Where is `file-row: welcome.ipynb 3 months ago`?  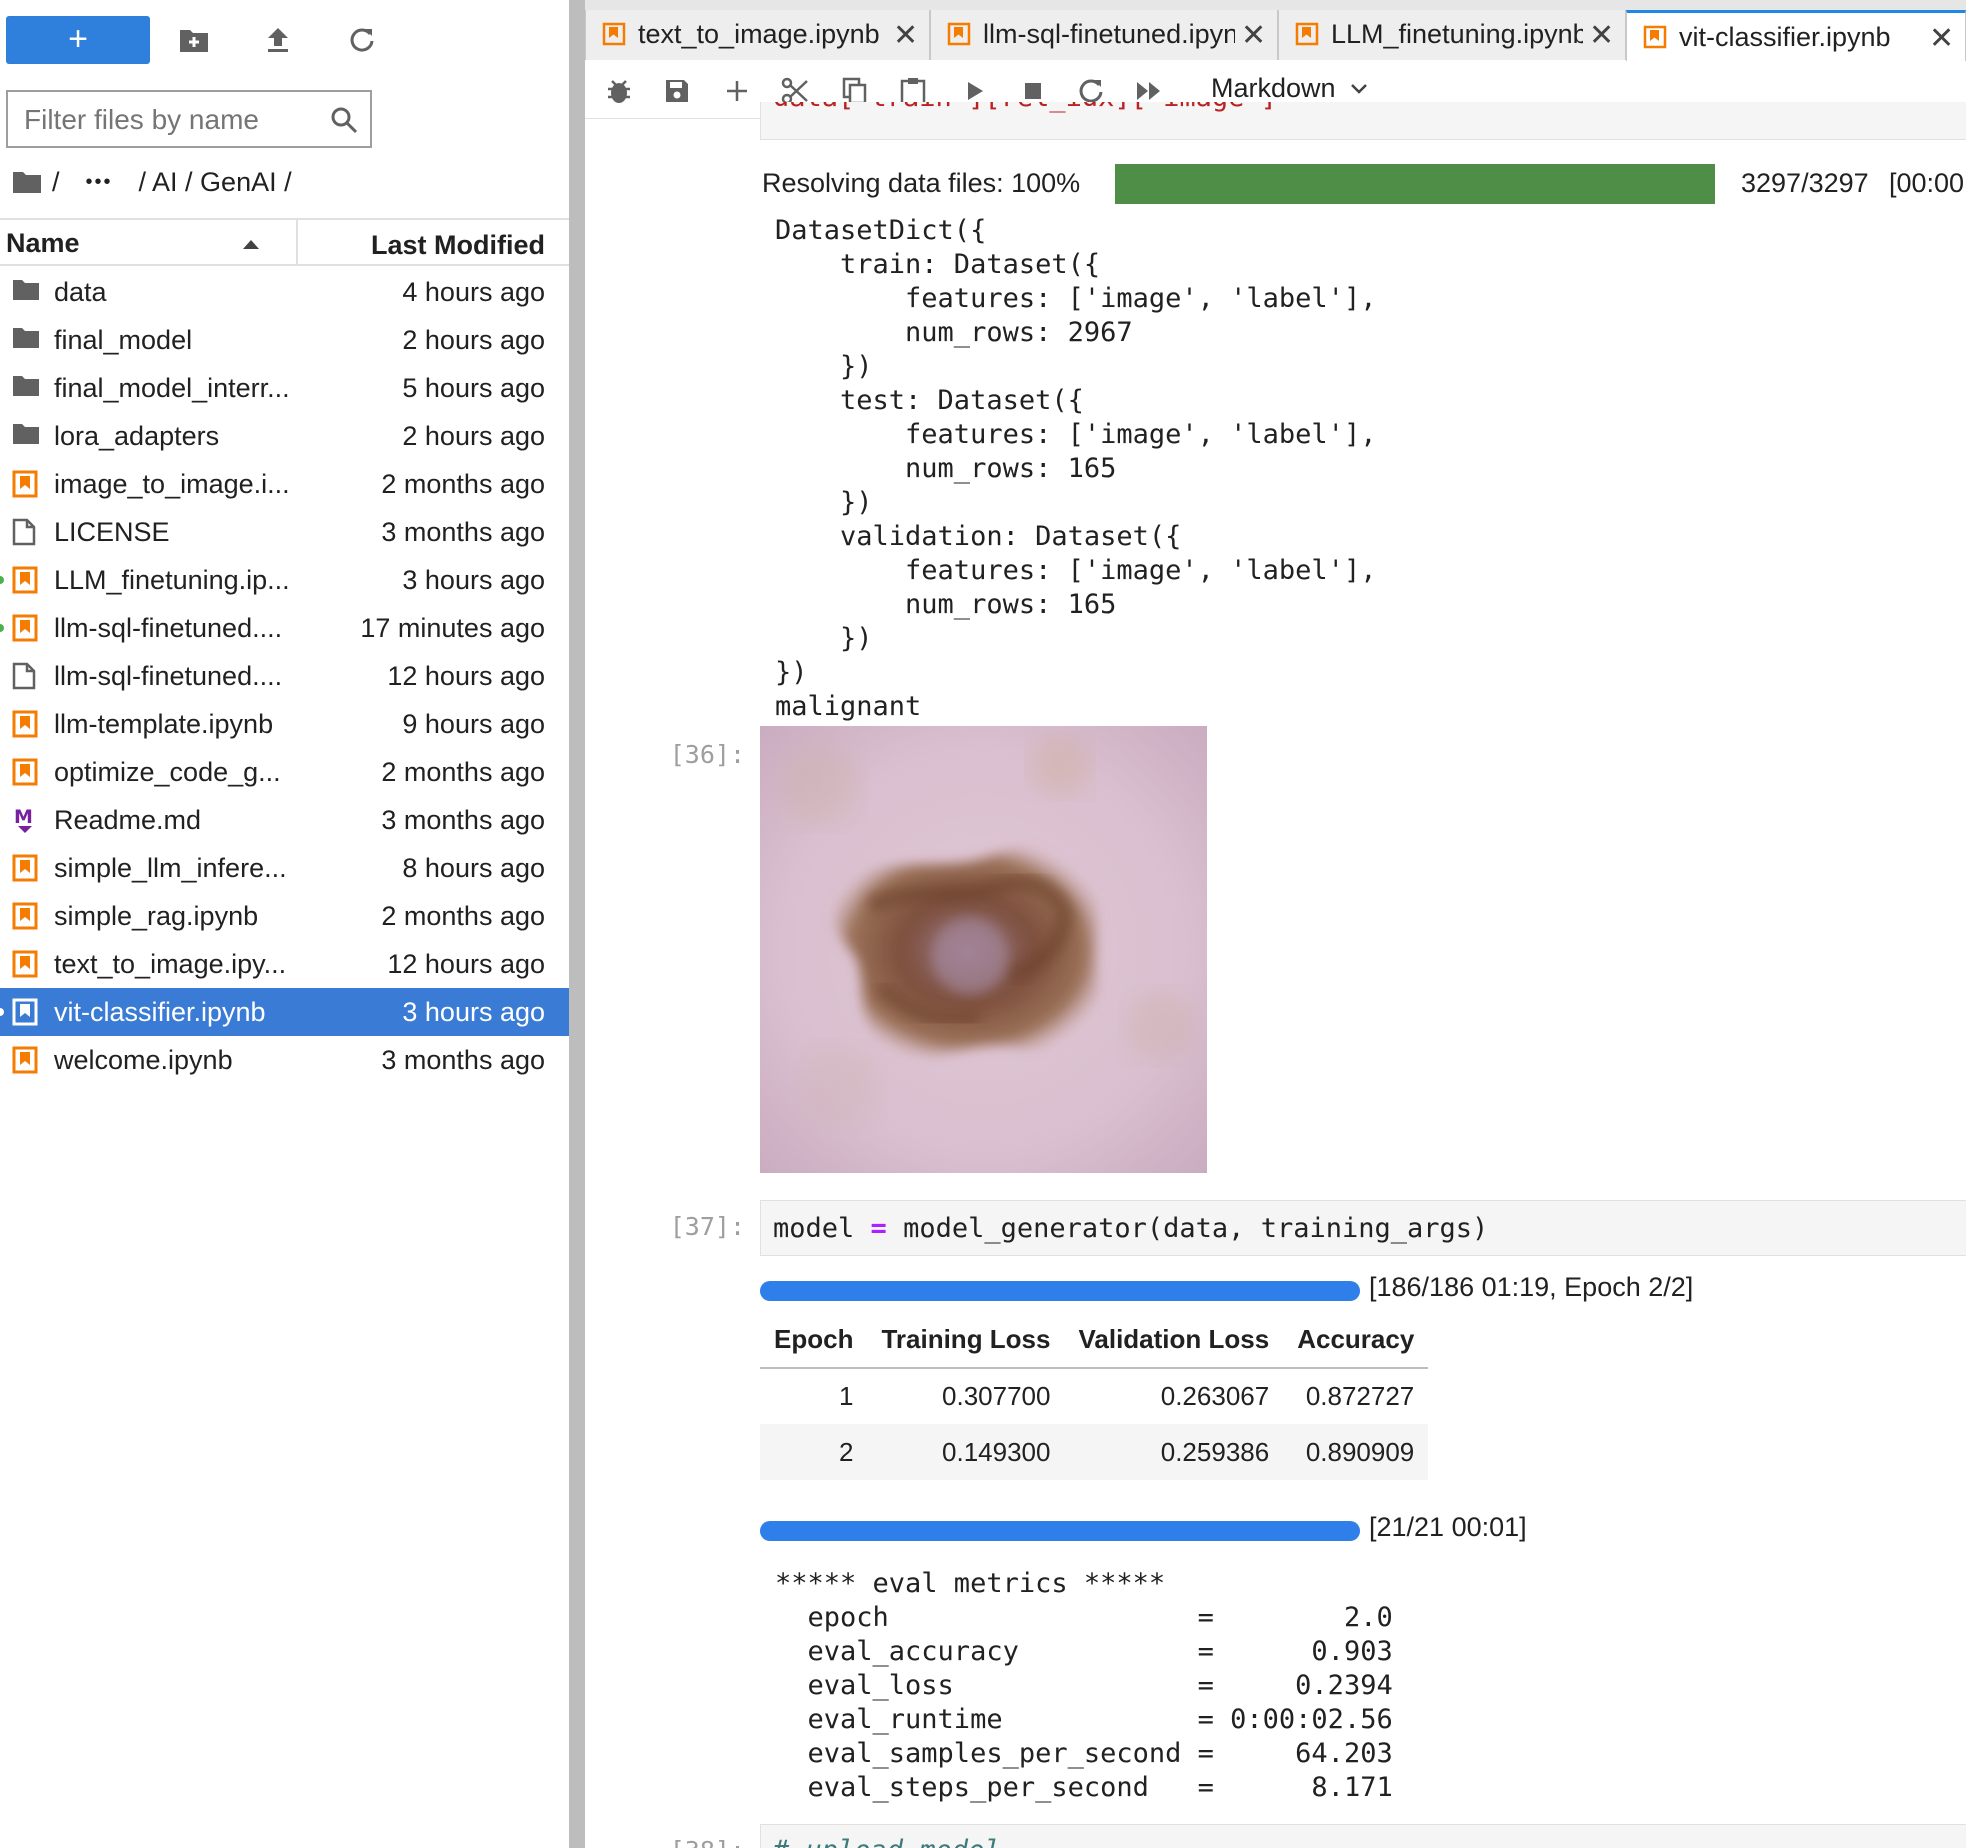 file-row: welcome.ipynb 3 months ago is located at coordinates (284, 1060).